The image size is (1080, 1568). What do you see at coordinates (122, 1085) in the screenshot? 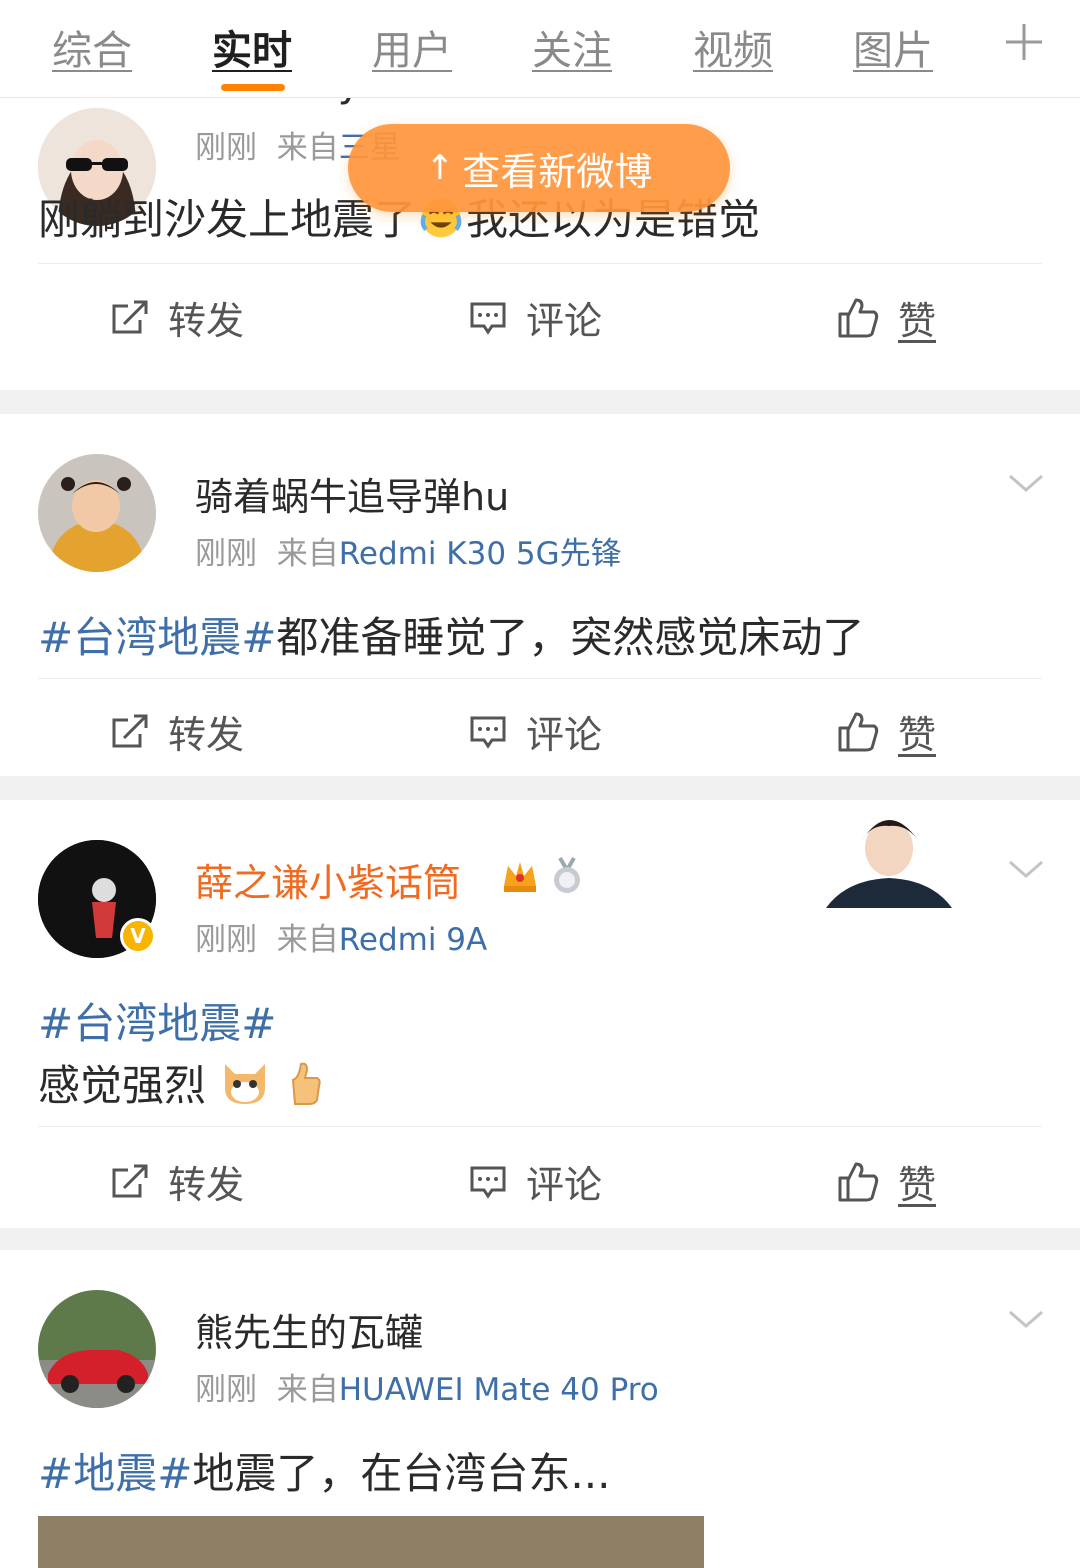
I see `post-text-part: 感觉强烈` at bounding box center [122, 1085].